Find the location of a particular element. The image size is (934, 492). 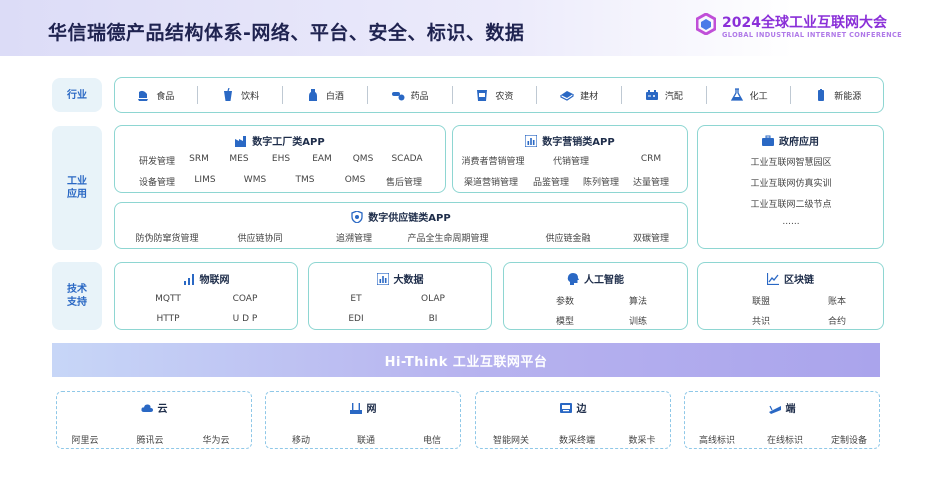

infra-cell: 联通 is located at coordinates (366, 441).